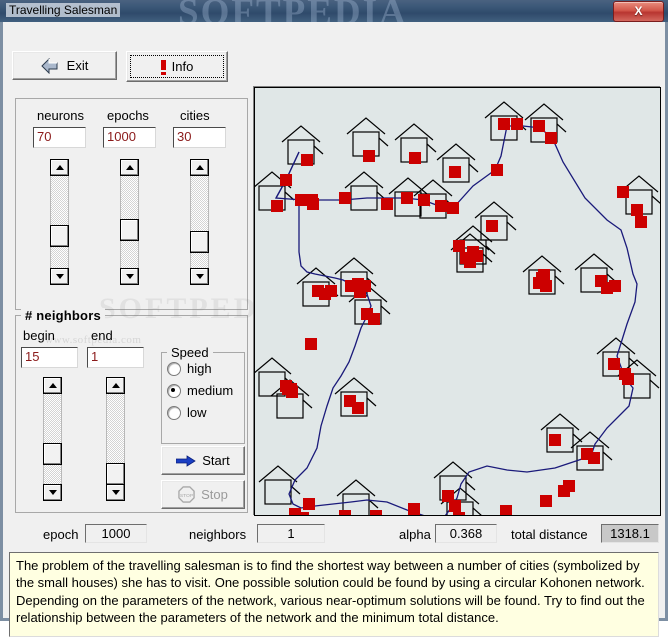 The image size is (668, 637). I want to click on cities-scrollbar-down-button, so click(199, 276).